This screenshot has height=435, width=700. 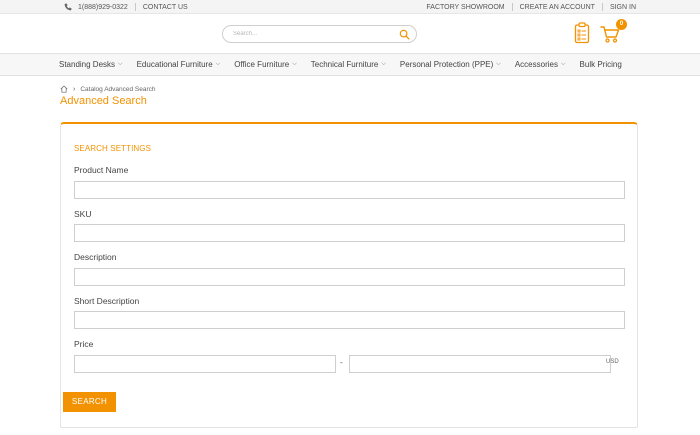 I want to click on sku-label: SKU, so click(x=83, y=214).